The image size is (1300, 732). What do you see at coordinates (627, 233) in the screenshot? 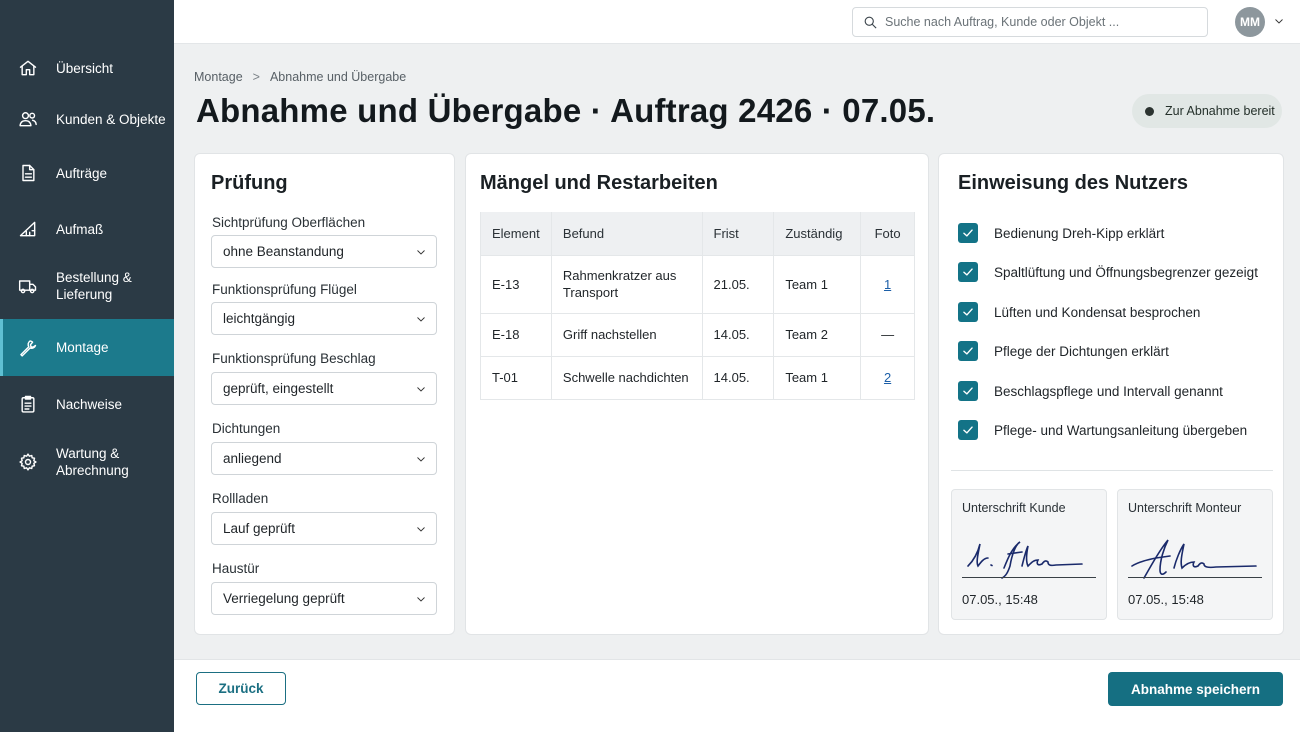
I see `column-header: Befund` at bounding box center [627, 233].